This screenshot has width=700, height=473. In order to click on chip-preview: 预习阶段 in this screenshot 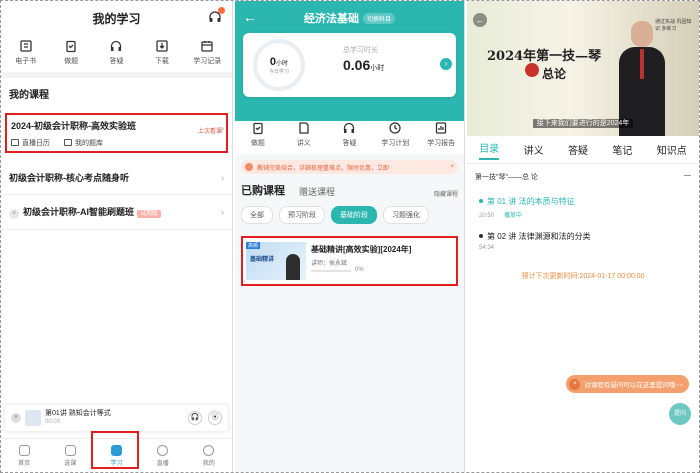, I will do `click(302, 215)`.